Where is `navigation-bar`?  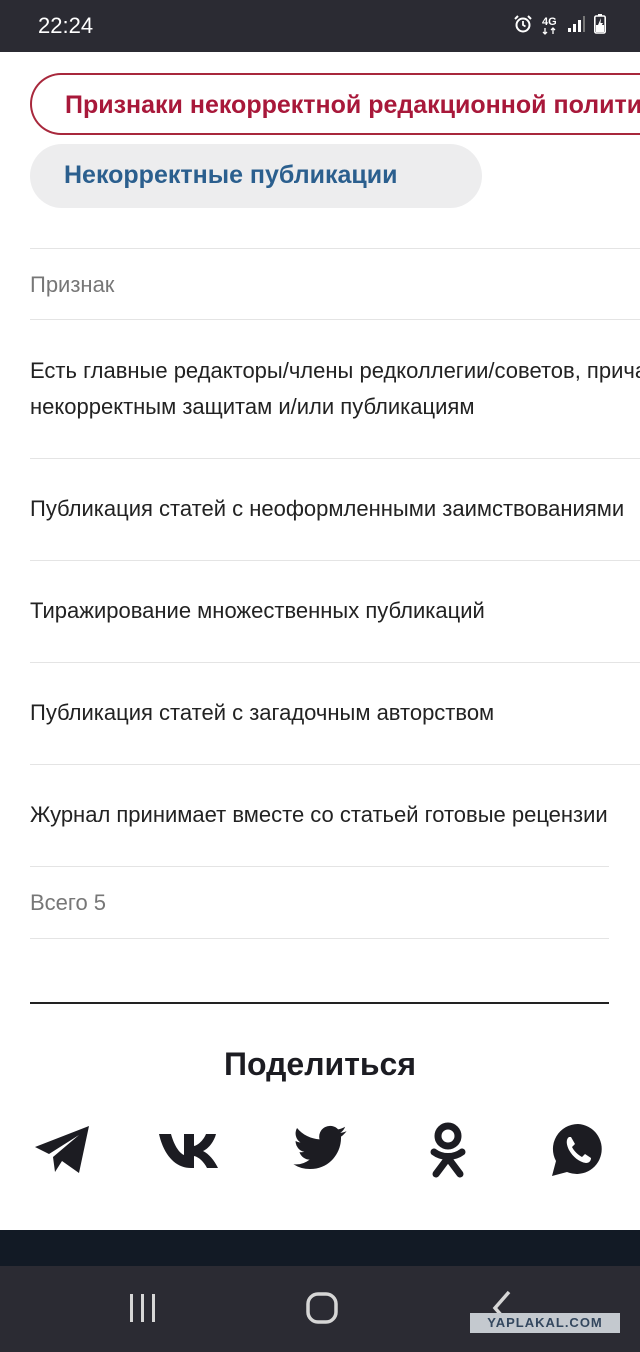 navigation-bar is located at coordinates (320, 1309).